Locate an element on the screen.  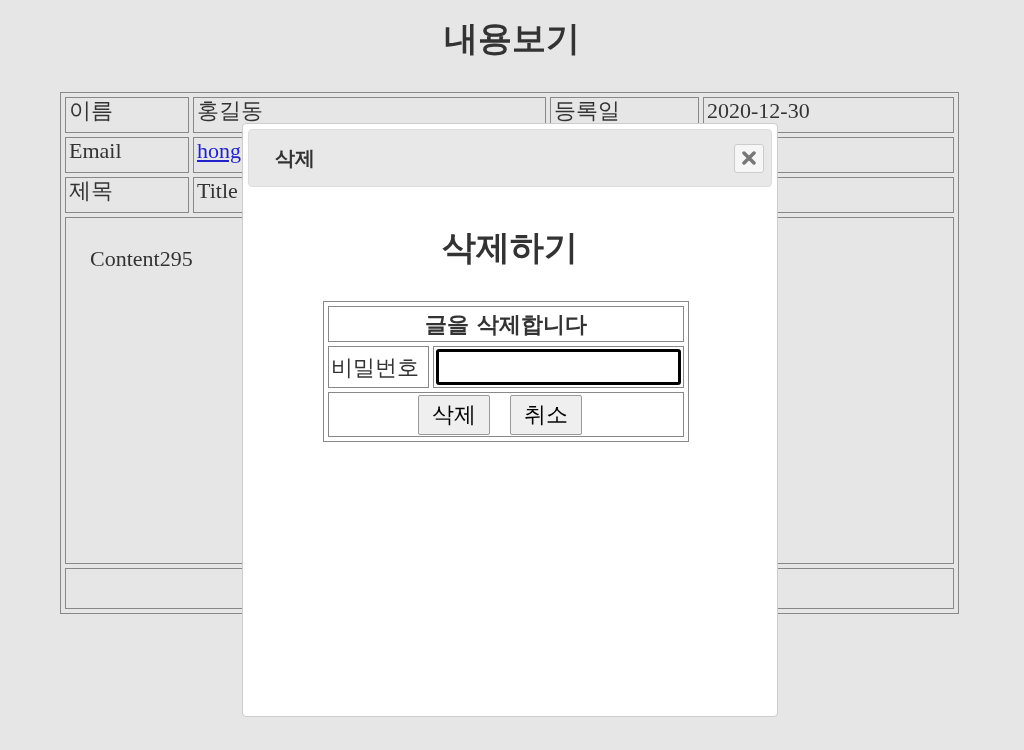
password-field is located at coordinates (558, 367).